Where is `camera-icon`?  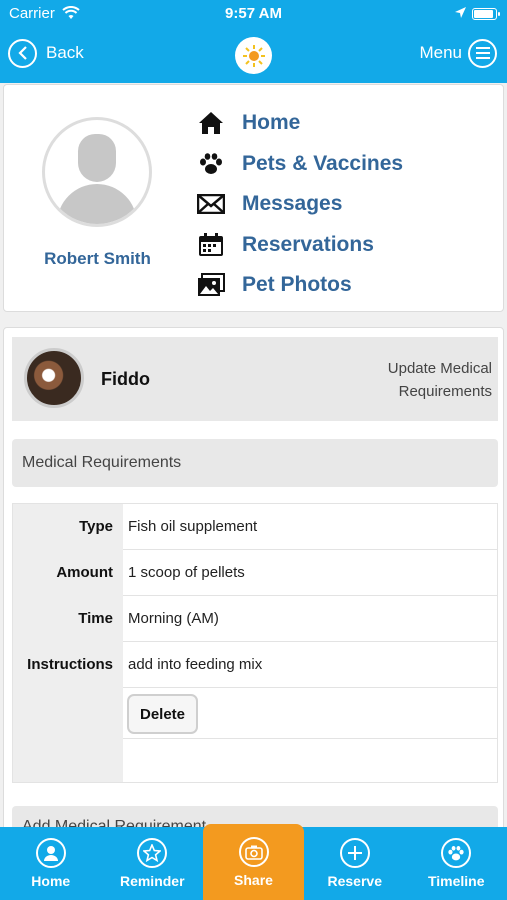
camera-icon is located at coordinates (253, 851).